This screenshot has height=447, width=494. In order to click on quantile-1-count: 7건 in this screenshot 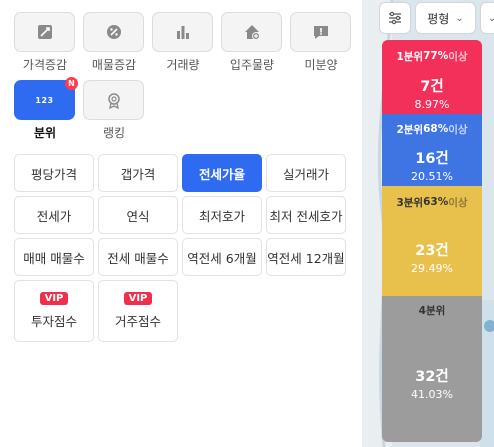, I will do `click(432, 87)`.